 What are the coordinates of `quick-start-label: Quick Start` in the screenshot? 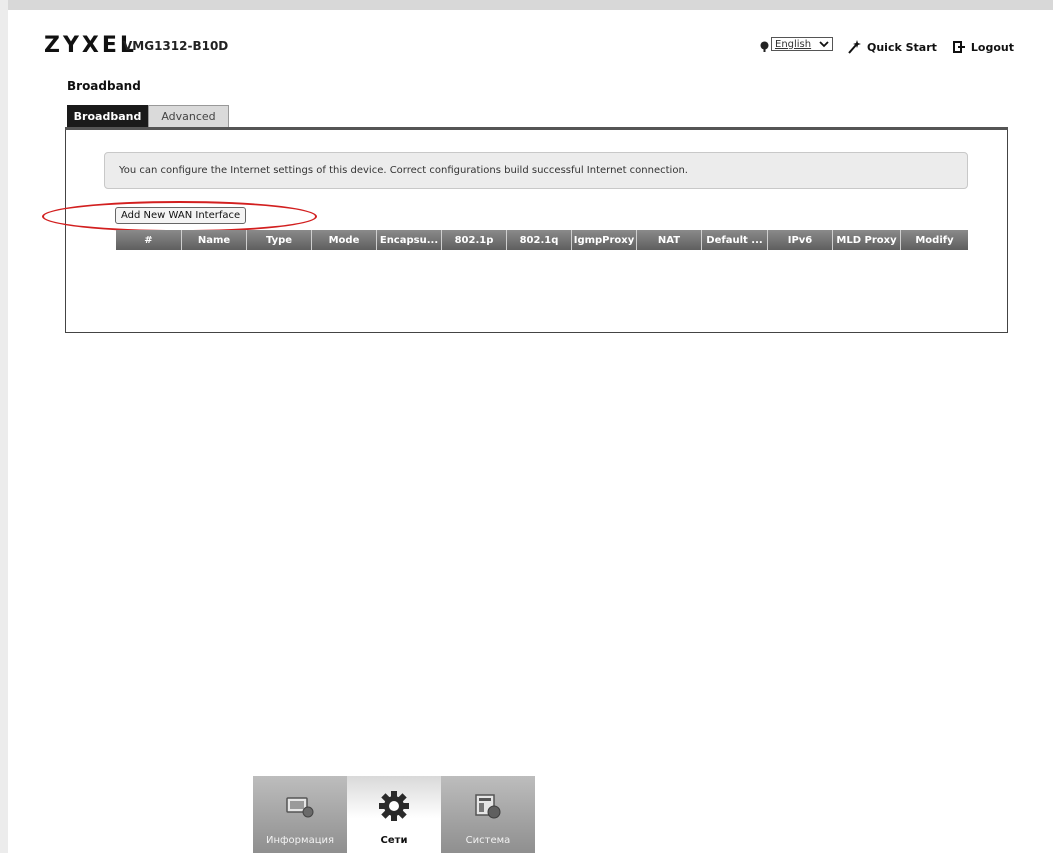 It's located at (902, 47).